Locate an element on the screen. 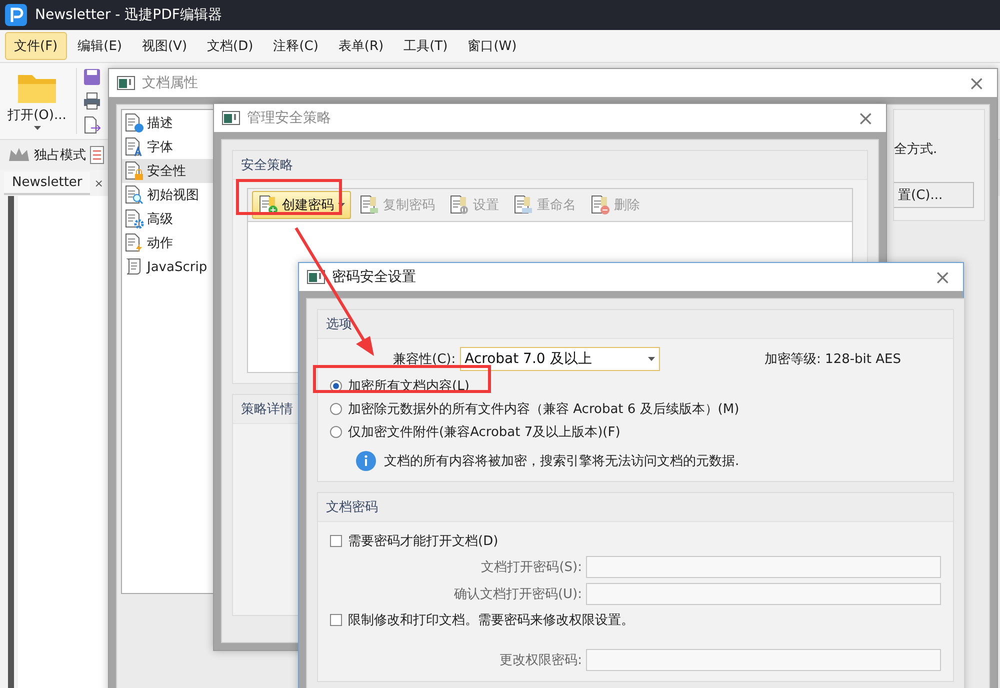 The height and width of the screenshot is (688, 1000). nav-item: 安全性 is located at coordinates (168, 171).